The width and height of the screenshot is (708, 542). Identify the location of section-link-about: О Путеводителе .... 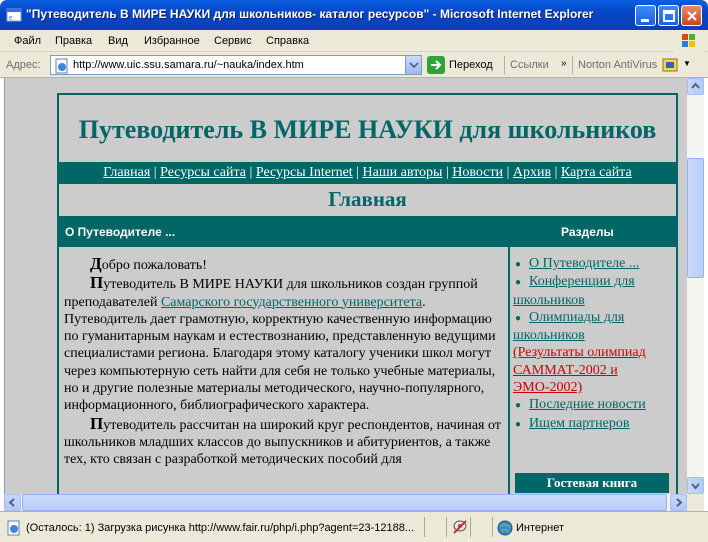
(584, 263).